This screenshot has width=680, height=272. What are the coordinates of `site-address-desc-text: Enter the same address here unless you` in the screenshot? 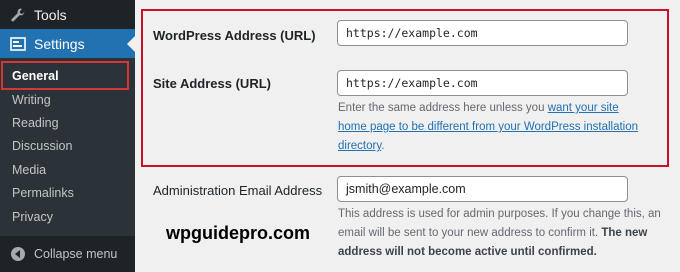 It's located at (443, 108).